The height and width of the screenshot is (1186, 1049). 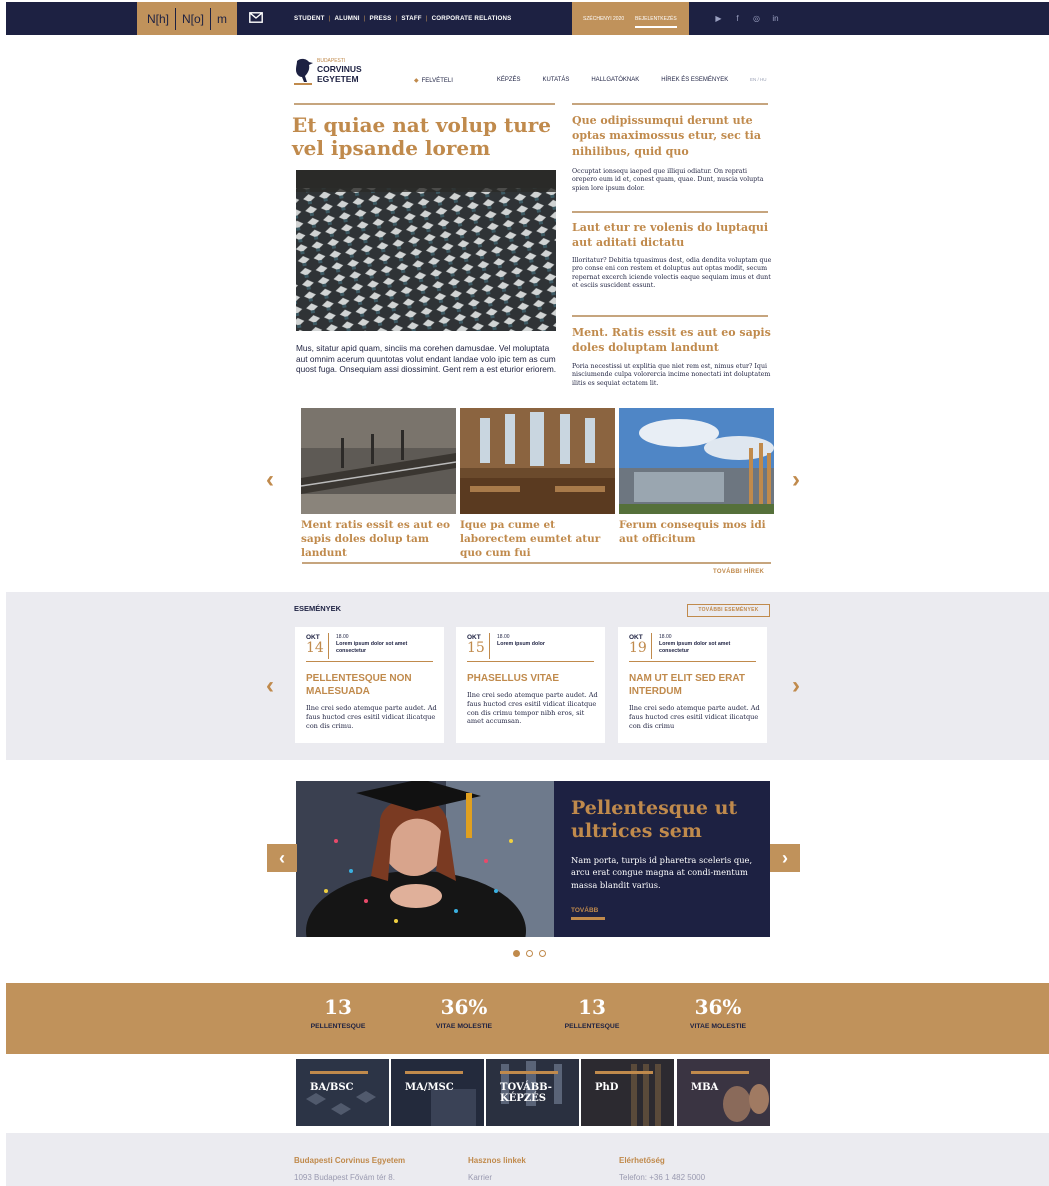 I want to click on stat-item: 36% VITAE MOLESTIE, so click(x=718, y=1012).